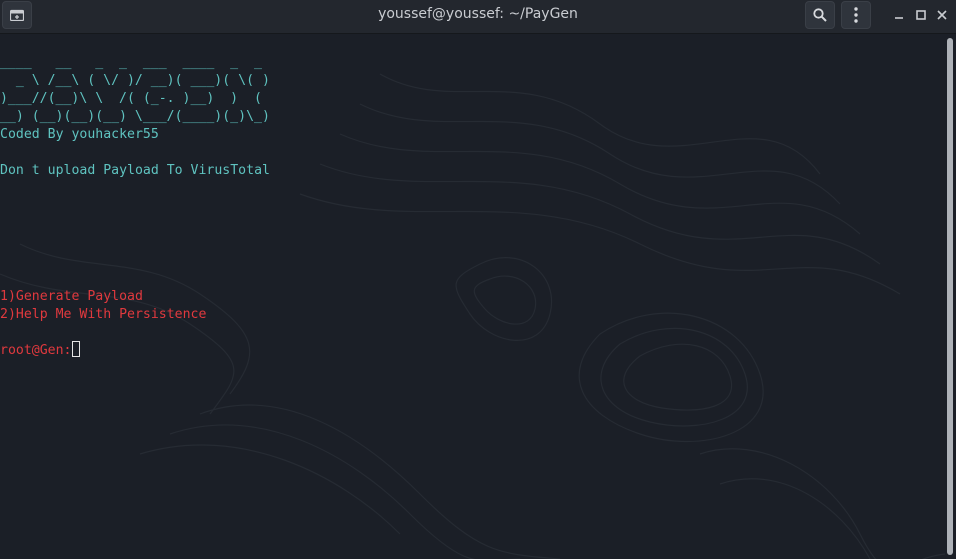  Describe the element at coordinates (135, 116) in the screenshot. I see `banner-line-4: (__) (__)(__)(__) \___/(____)(_)\_)` at that location.